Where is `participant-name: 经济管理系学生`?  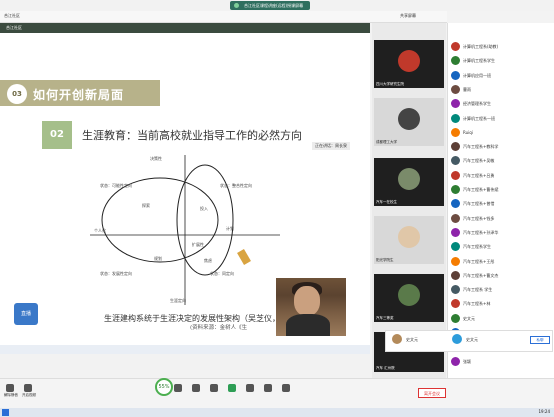
participant-name: 经济管理系学生 is located at coordinates (477, 104).